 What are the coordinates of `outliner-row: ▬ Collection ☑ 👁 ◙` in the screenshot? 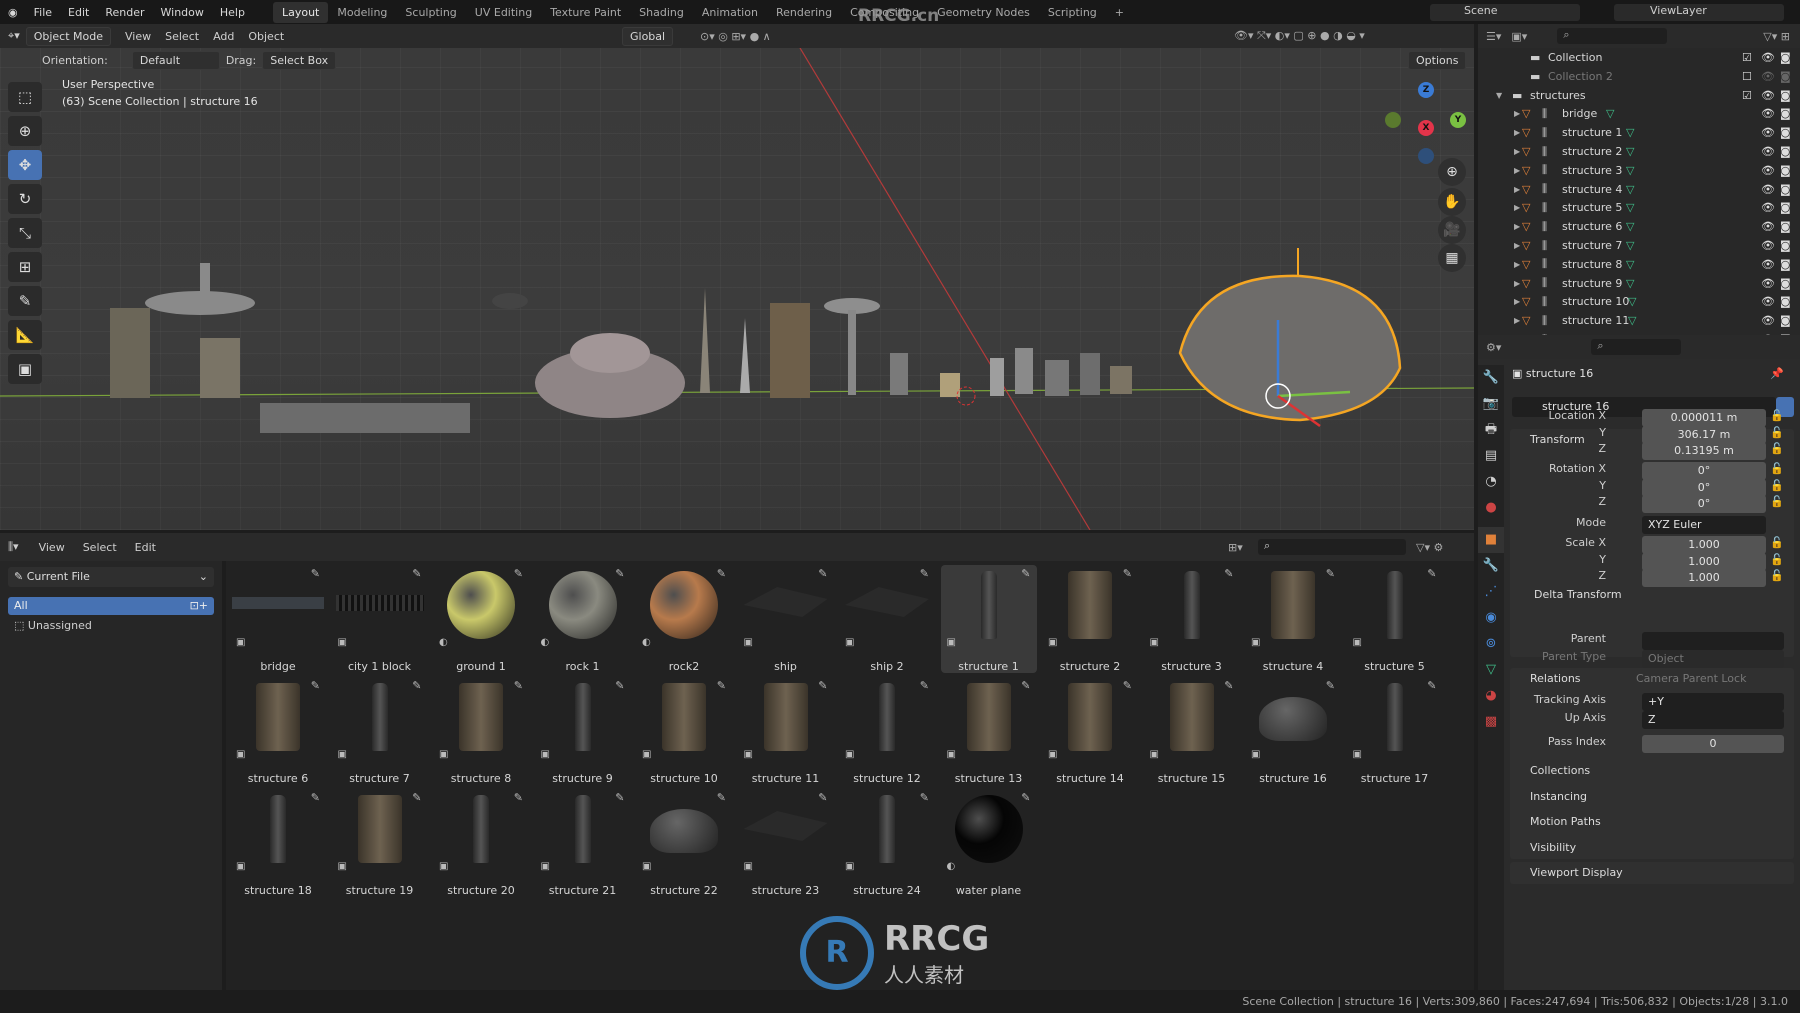 It's located at (1639, 57).